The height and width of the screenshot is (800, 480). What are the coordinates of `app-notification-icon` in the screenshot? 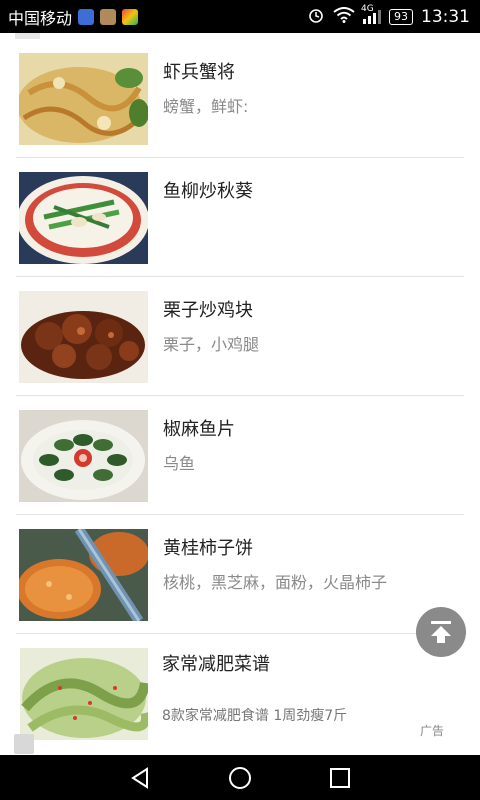 It's located at (86, 16).